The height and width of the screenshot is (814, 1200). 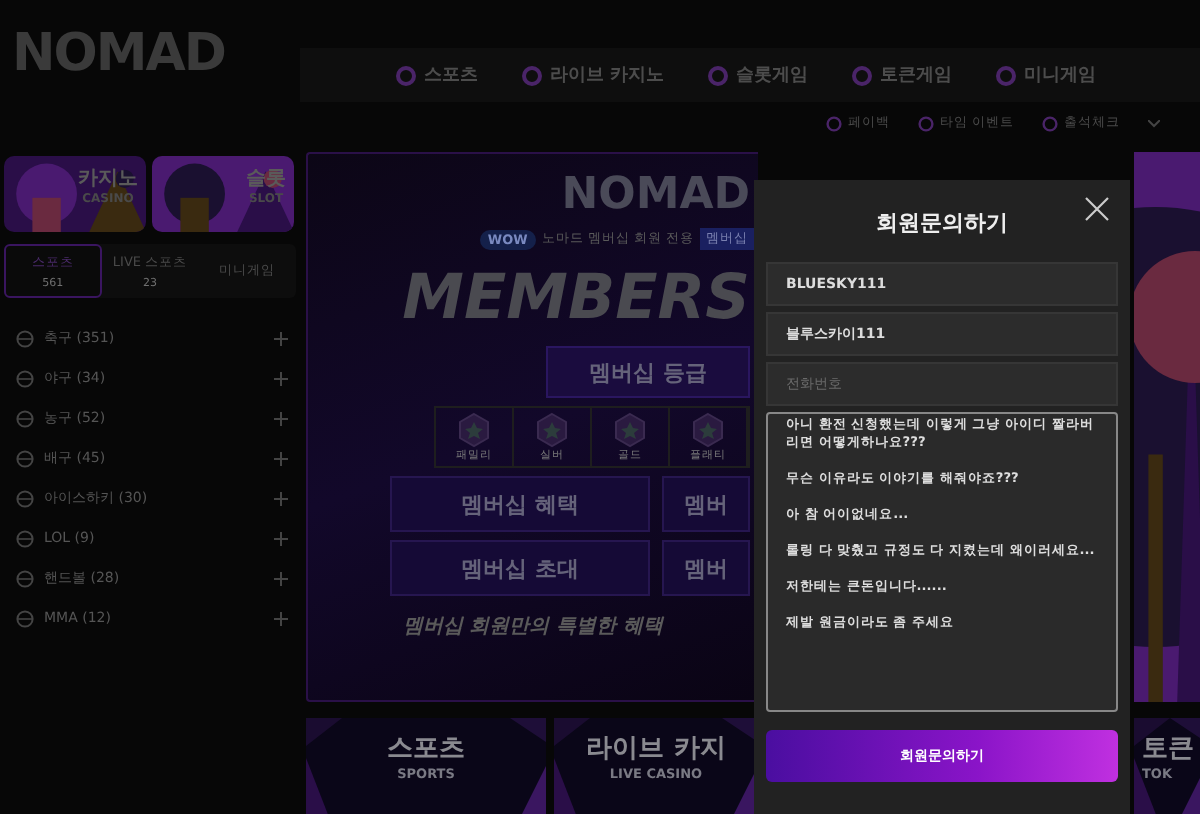 I want to click on membership-button: 멤버십 초대, so click(x=520, y=568).